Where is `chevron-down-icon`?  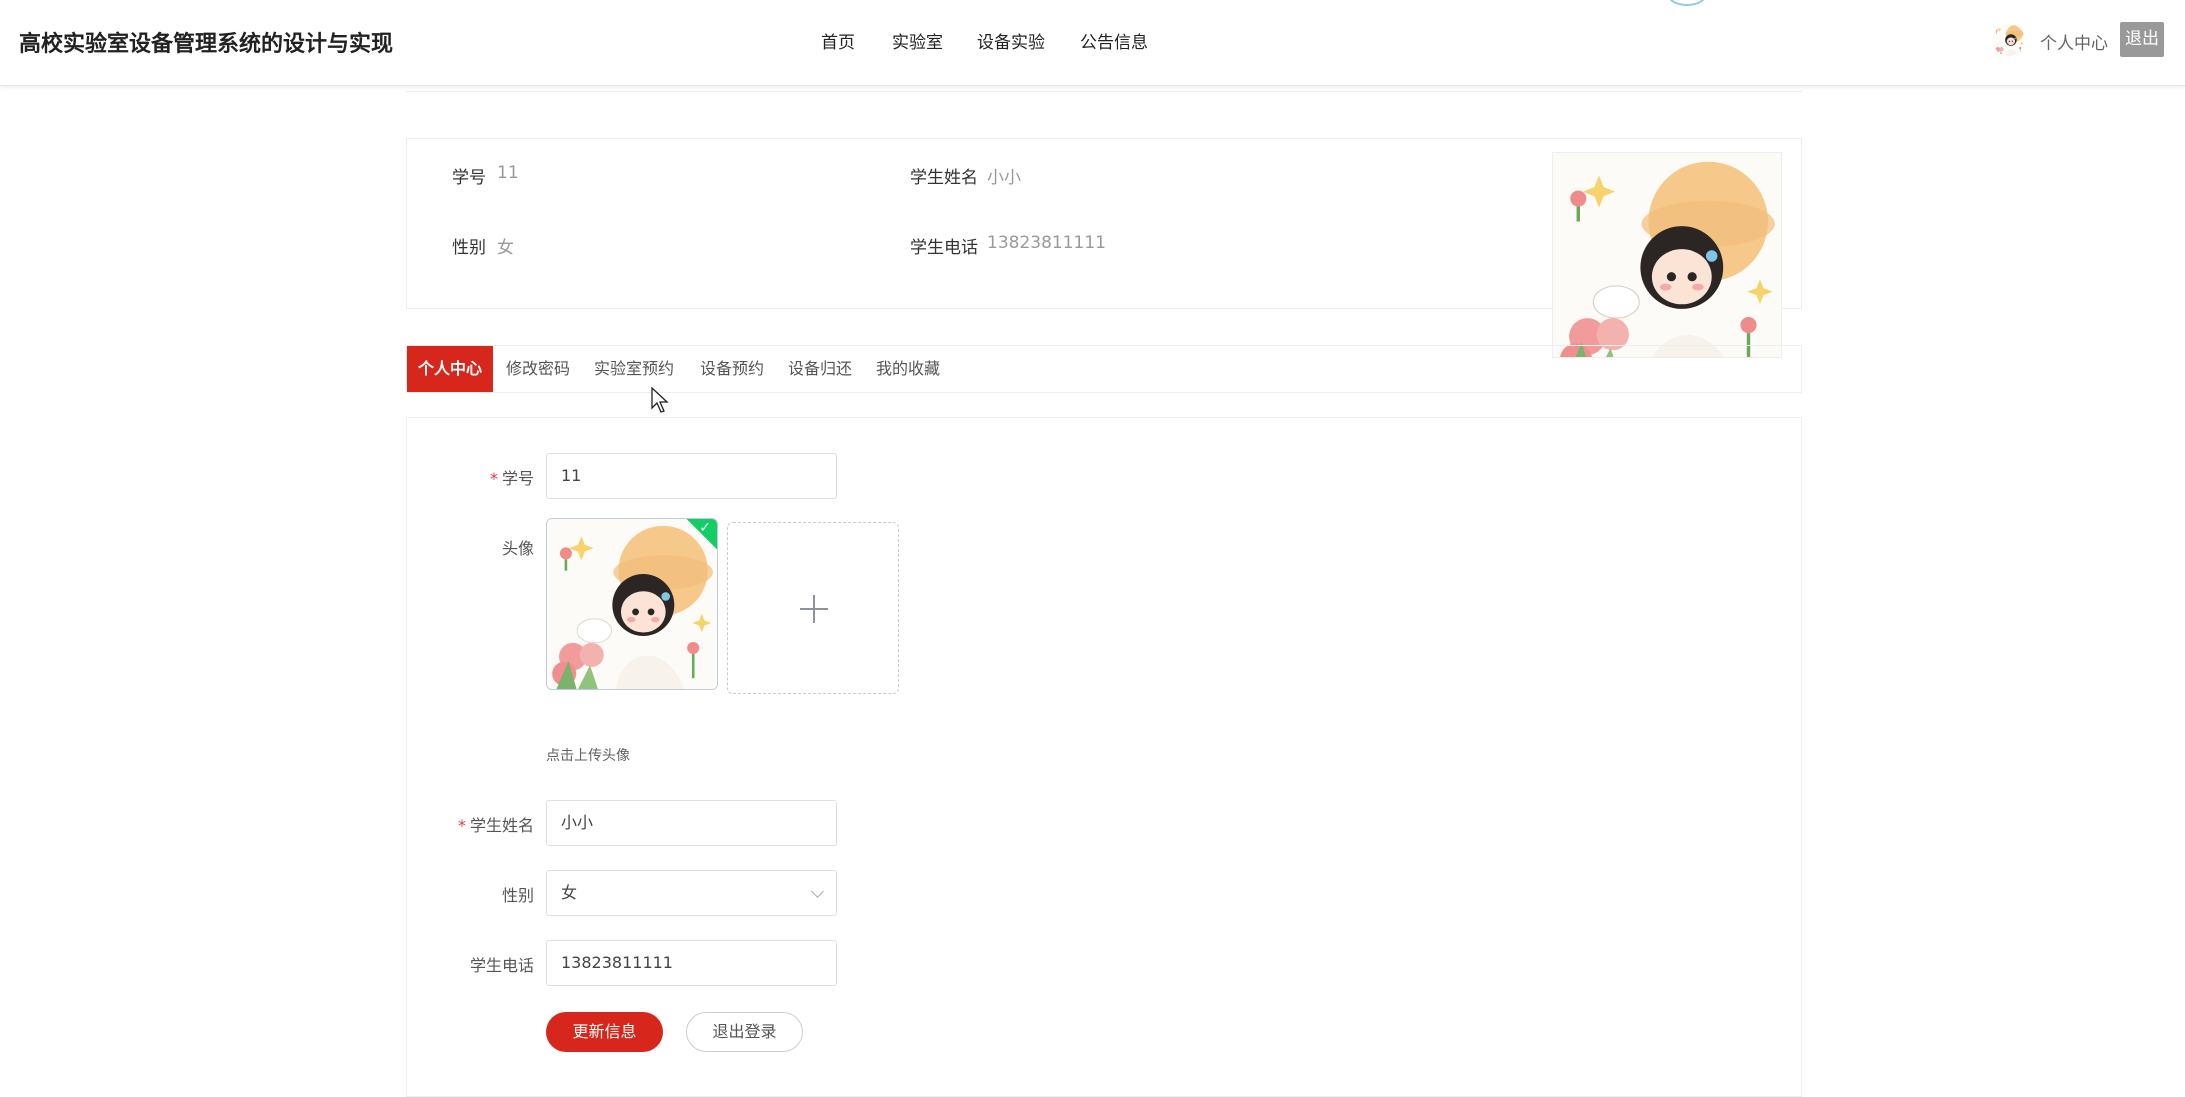
chevron-down-icon is located at coordinates (817, 891).